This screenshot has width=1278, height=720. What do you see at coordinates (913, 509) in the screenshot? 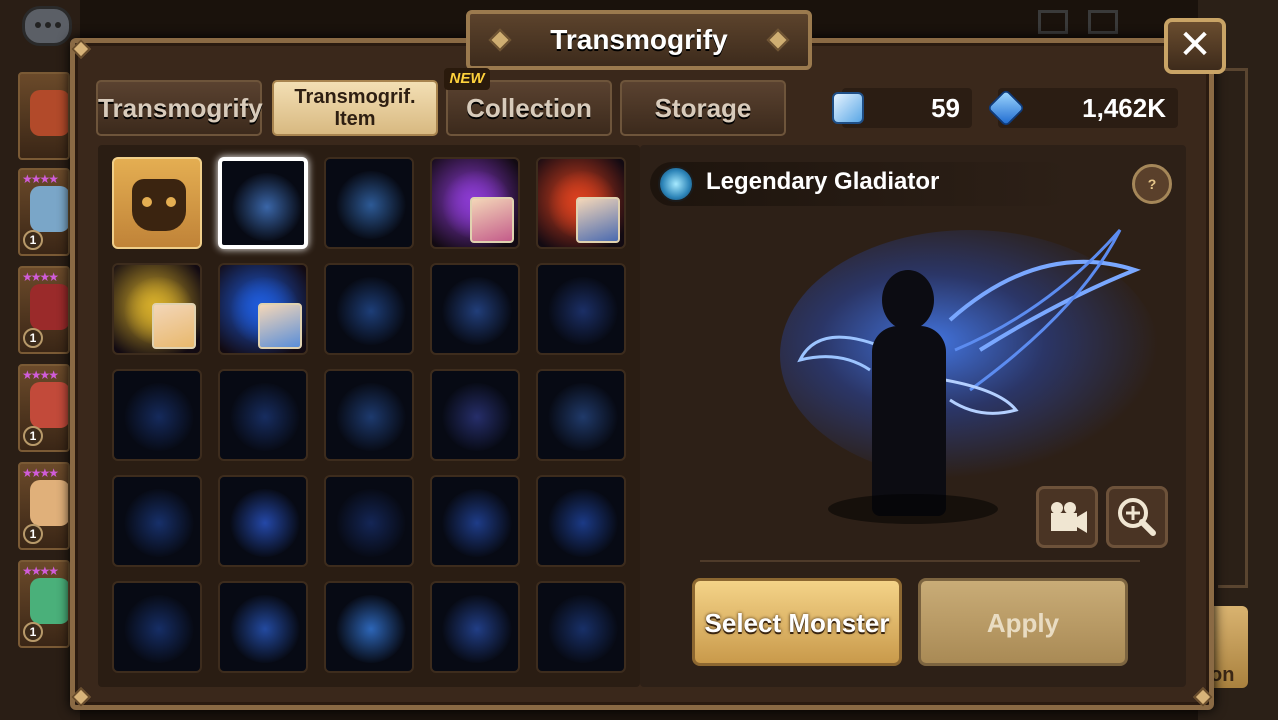
I see `ground-shadow` at bounding box center [913, 509].